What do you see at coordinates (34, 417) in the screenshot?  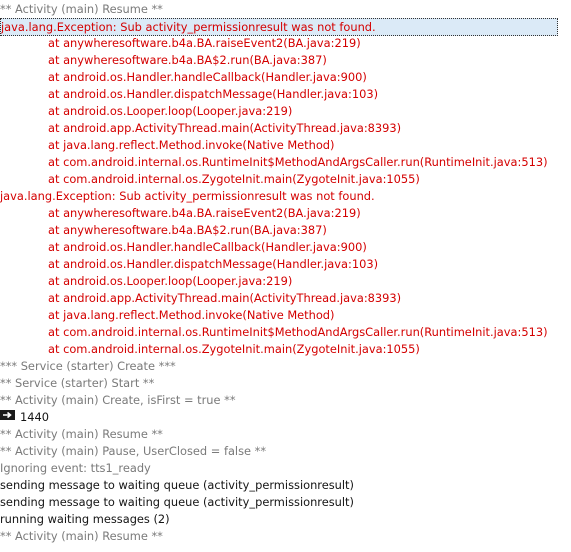 I see `log-line-text: 1440` at bounding box center [34, 417].